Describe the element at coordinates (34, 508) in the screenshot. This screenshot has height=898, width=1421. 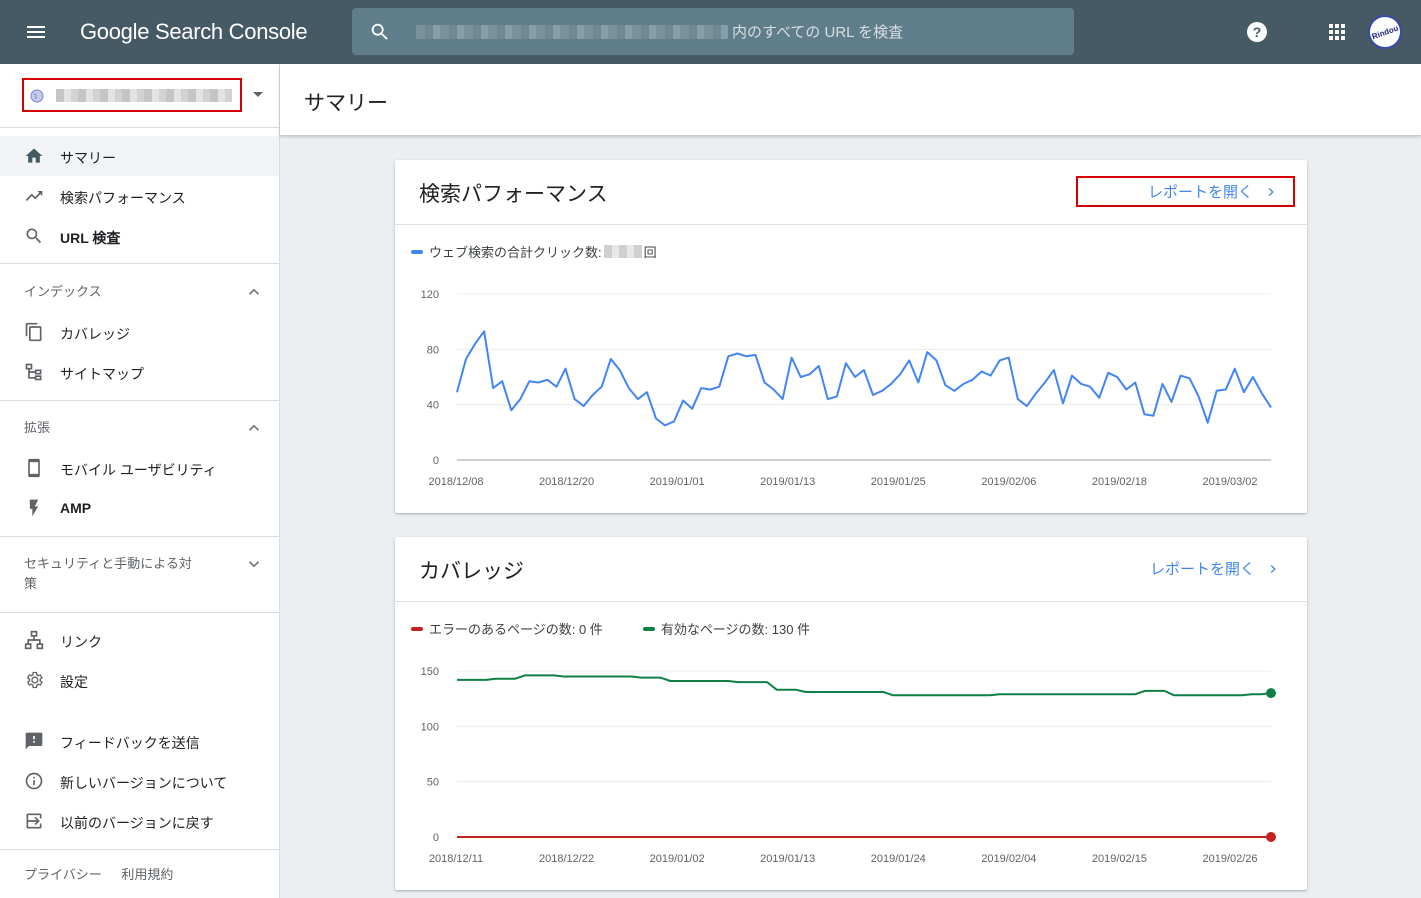
I see `flash-icon` at that location.